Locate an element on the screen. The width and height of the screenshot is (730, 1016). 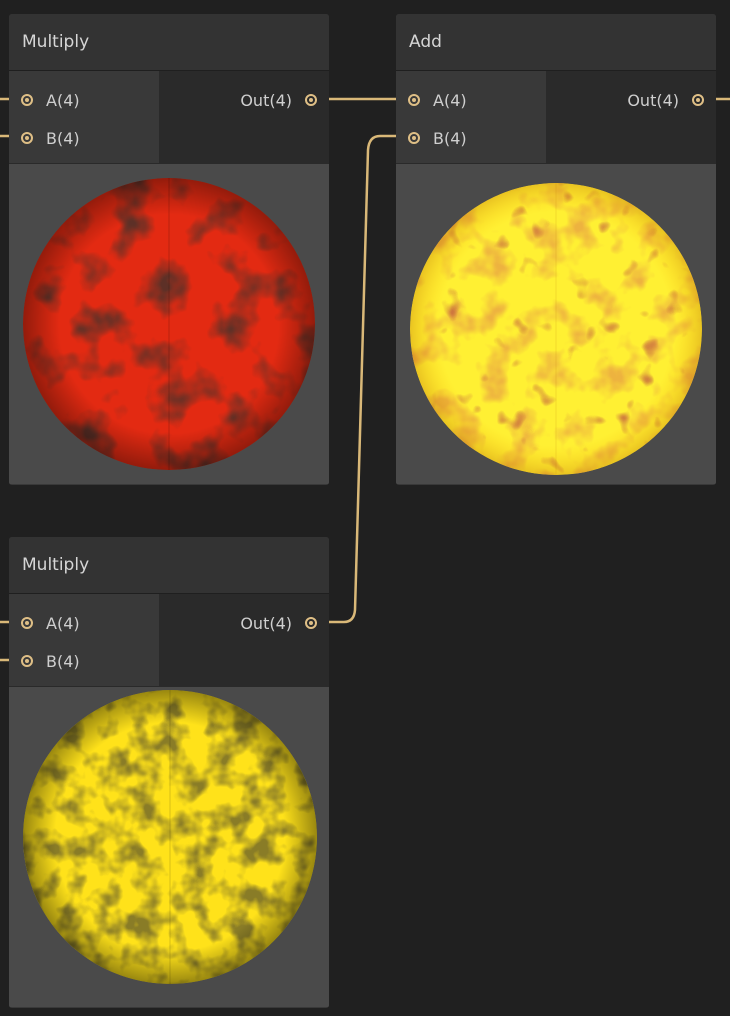
bright-yellow-noise-sphere-icon is located at coordinates (556, 329).